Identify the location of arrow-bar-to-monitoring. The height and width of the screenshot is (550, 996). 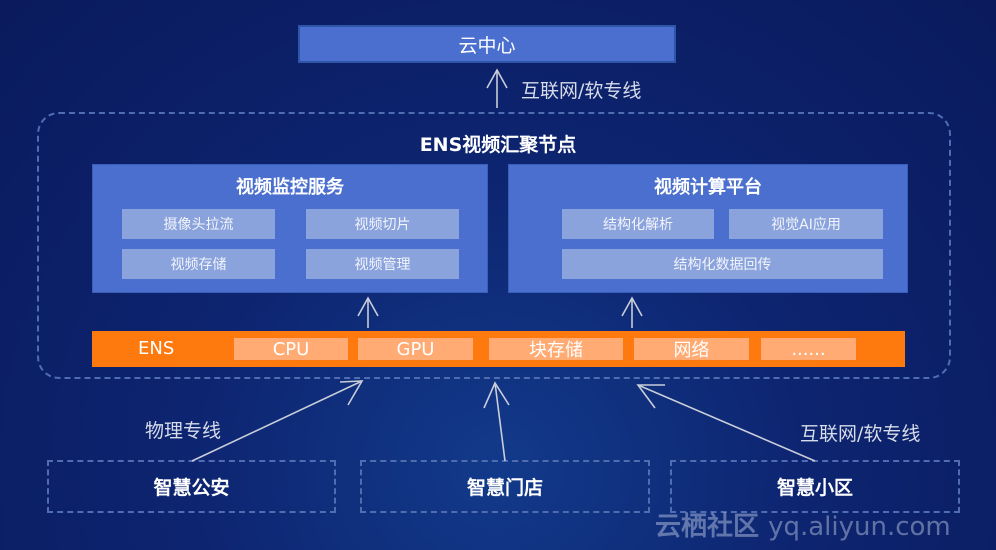
(368, 312).